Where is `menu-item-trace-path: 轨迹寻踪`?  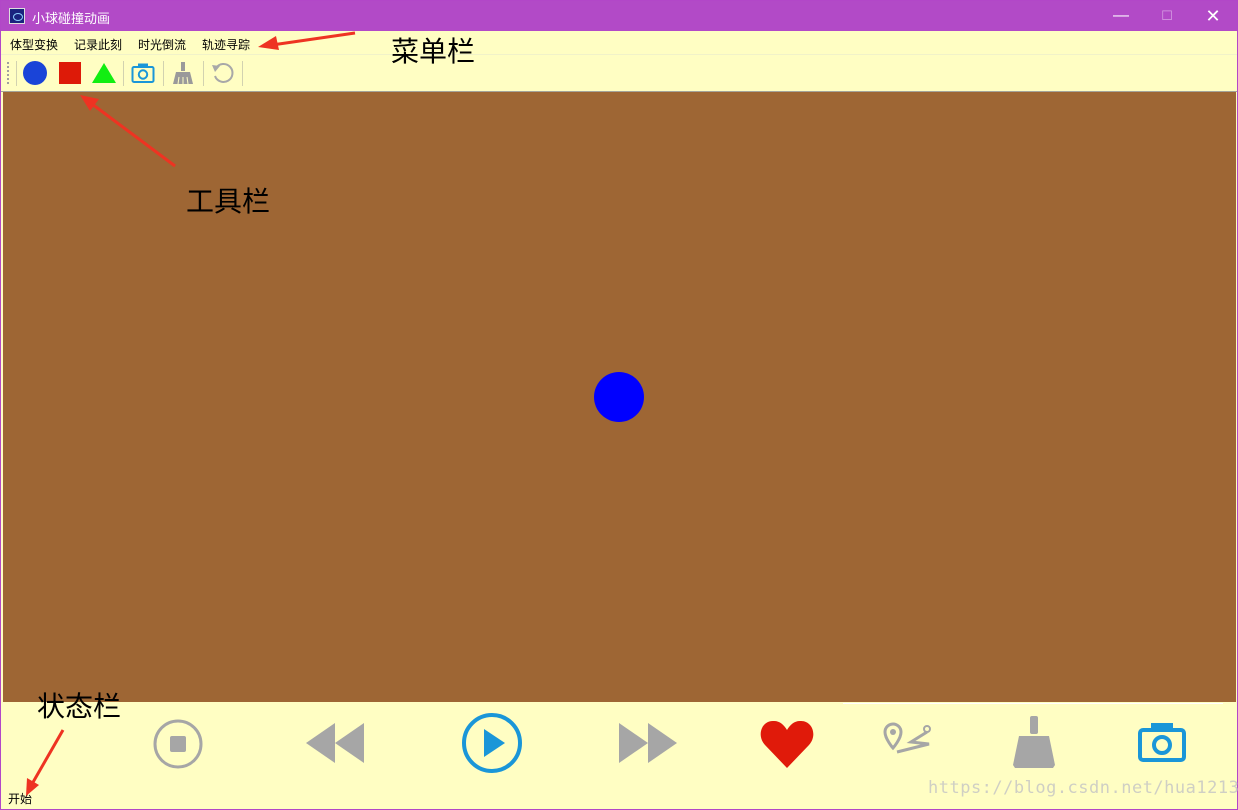
menu-item-trace-path: 轨迹寻踪 is located at coordinates (226, 44).